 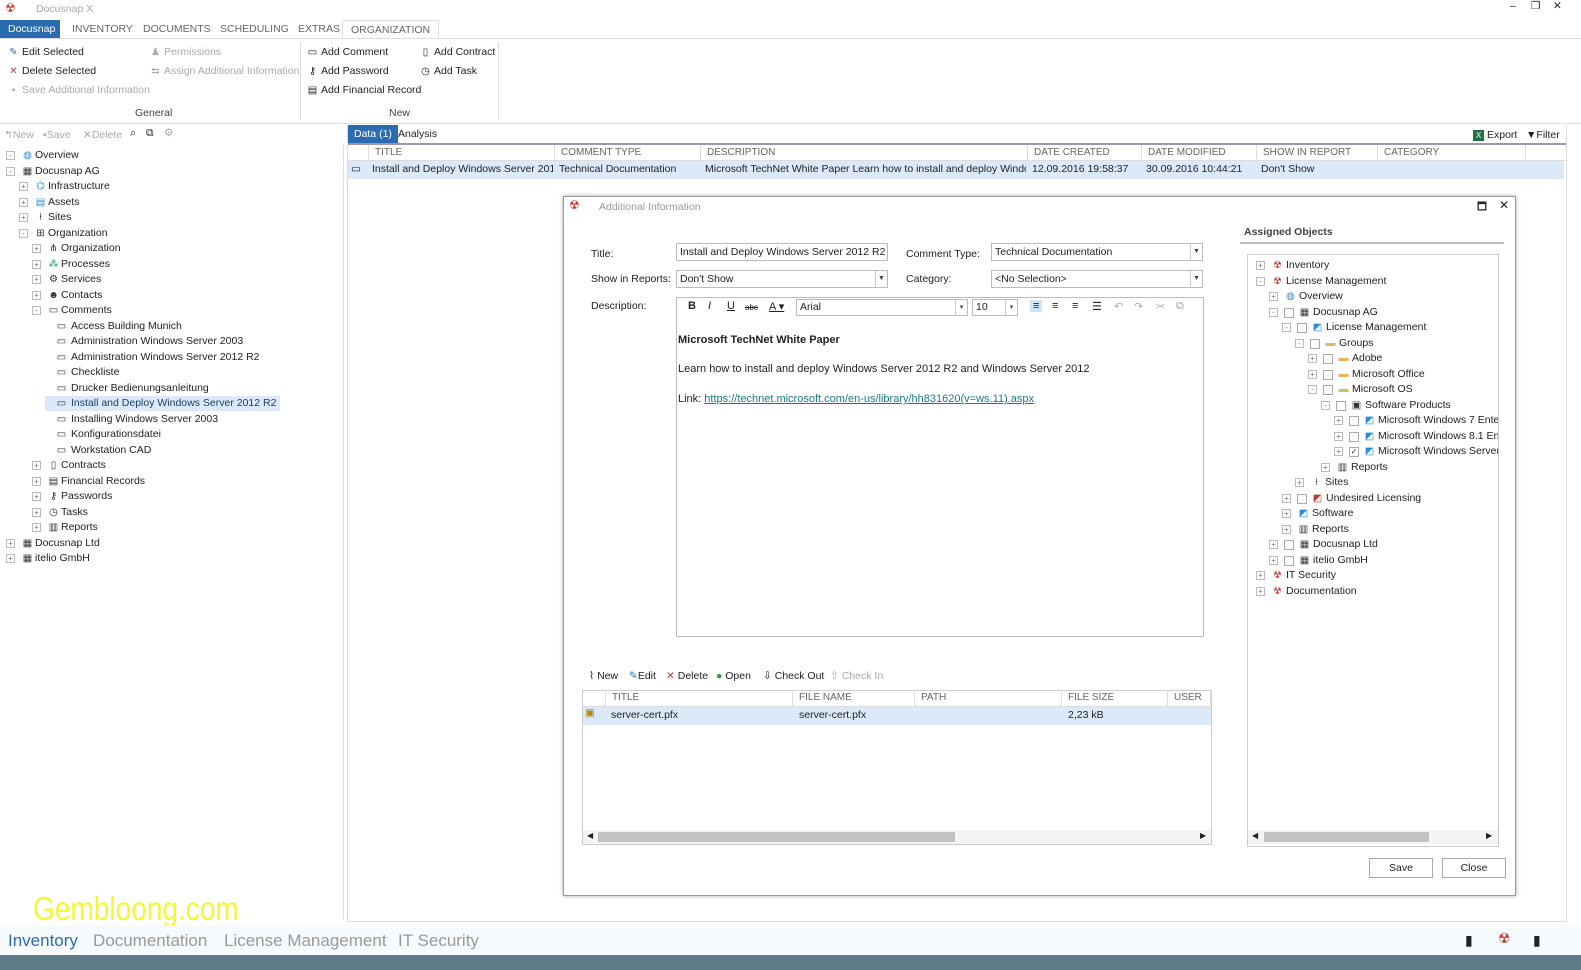 What do you see at coordinates (1345, 358) in the screenshot?
I see `assigned-item: + ▬ Adobe` at bounding box center [1345, 358].